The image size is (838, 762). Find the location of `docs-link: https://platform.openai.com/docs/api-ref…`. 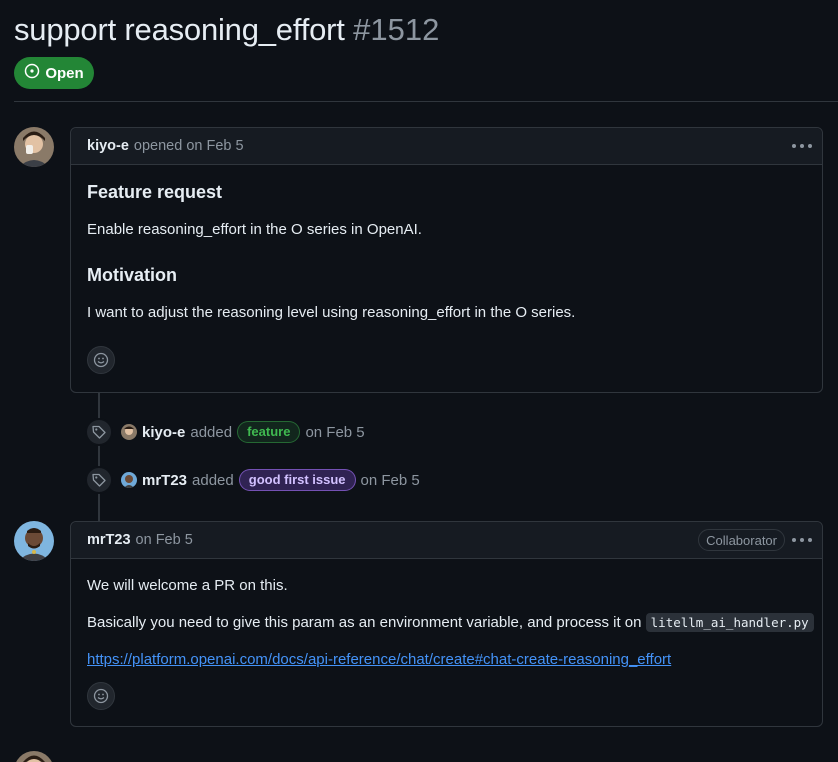

docs-link: https://platform.openai.com/docs/api-ref… is located at coordinates (379, 659).